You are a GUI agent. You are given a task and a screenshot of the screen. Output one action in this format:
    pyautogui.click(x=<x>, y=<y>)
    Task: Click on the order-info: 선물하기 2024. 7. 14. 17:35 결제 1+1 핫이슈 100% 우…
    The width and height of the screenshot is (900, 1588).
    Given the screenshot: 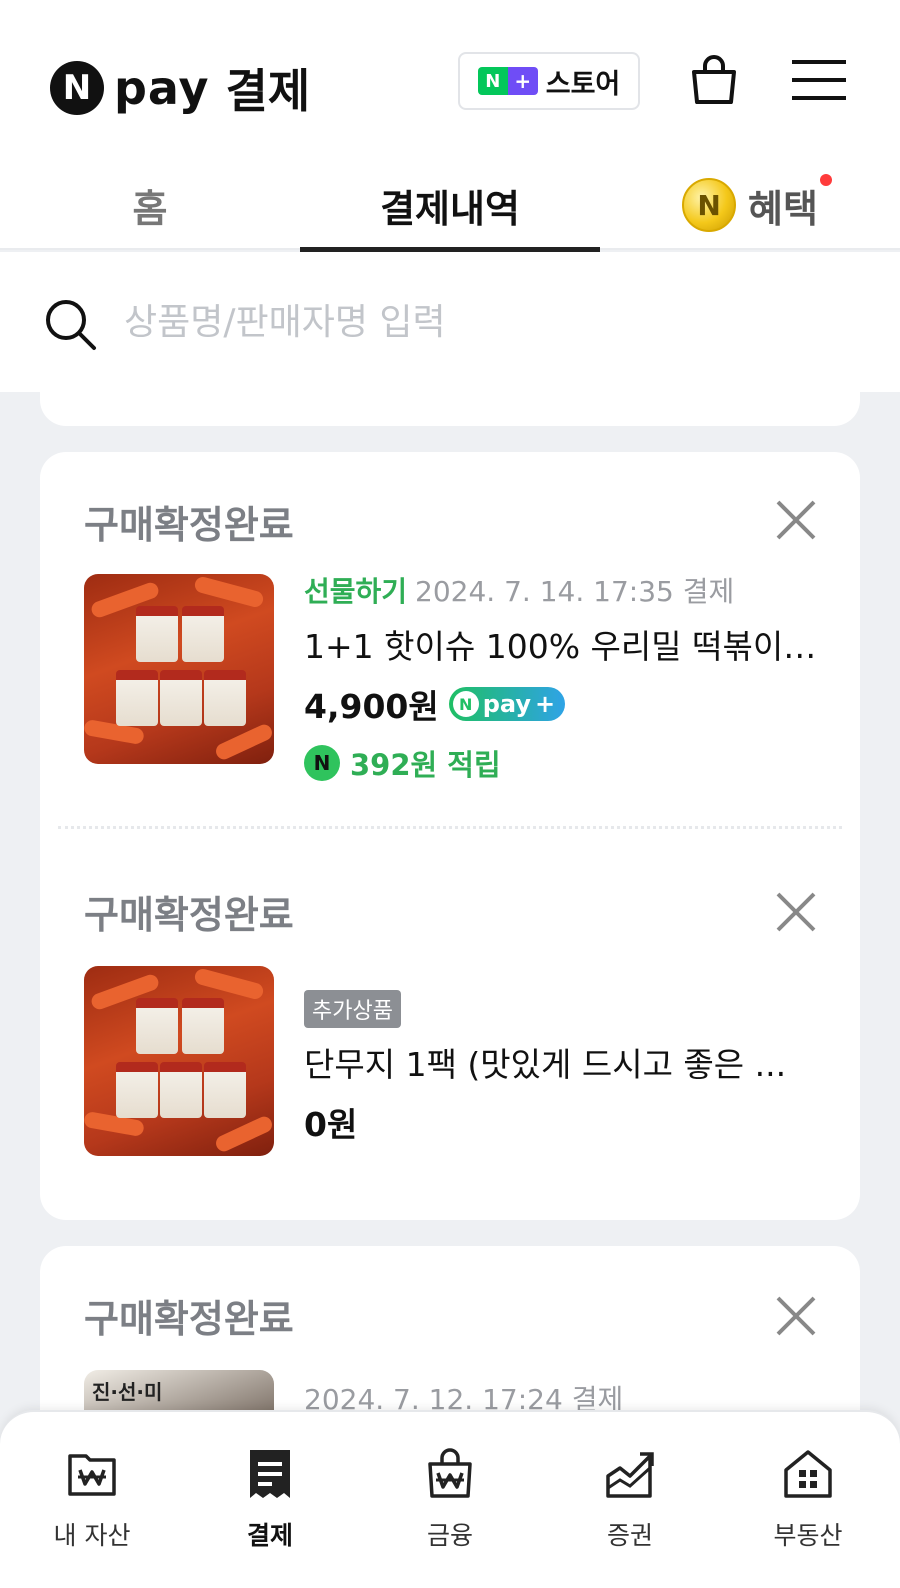 What is the action you would take?
    pyautogui.click(x=562, y=677)
    